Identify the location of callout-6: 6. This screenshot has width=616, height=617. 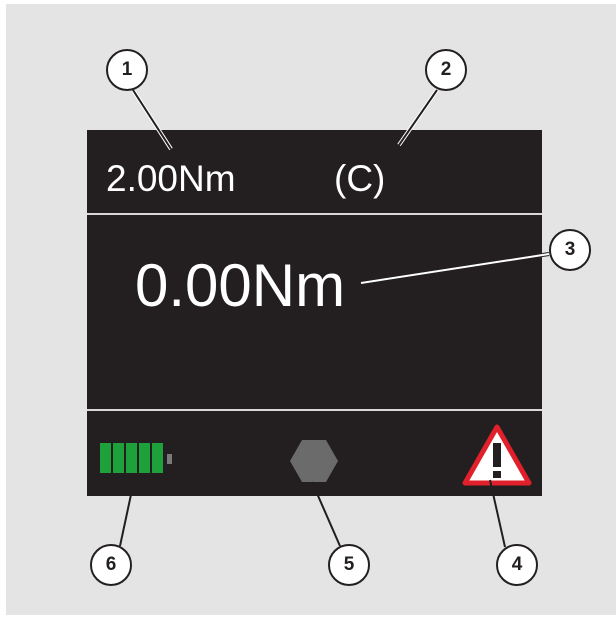
(111, 565).